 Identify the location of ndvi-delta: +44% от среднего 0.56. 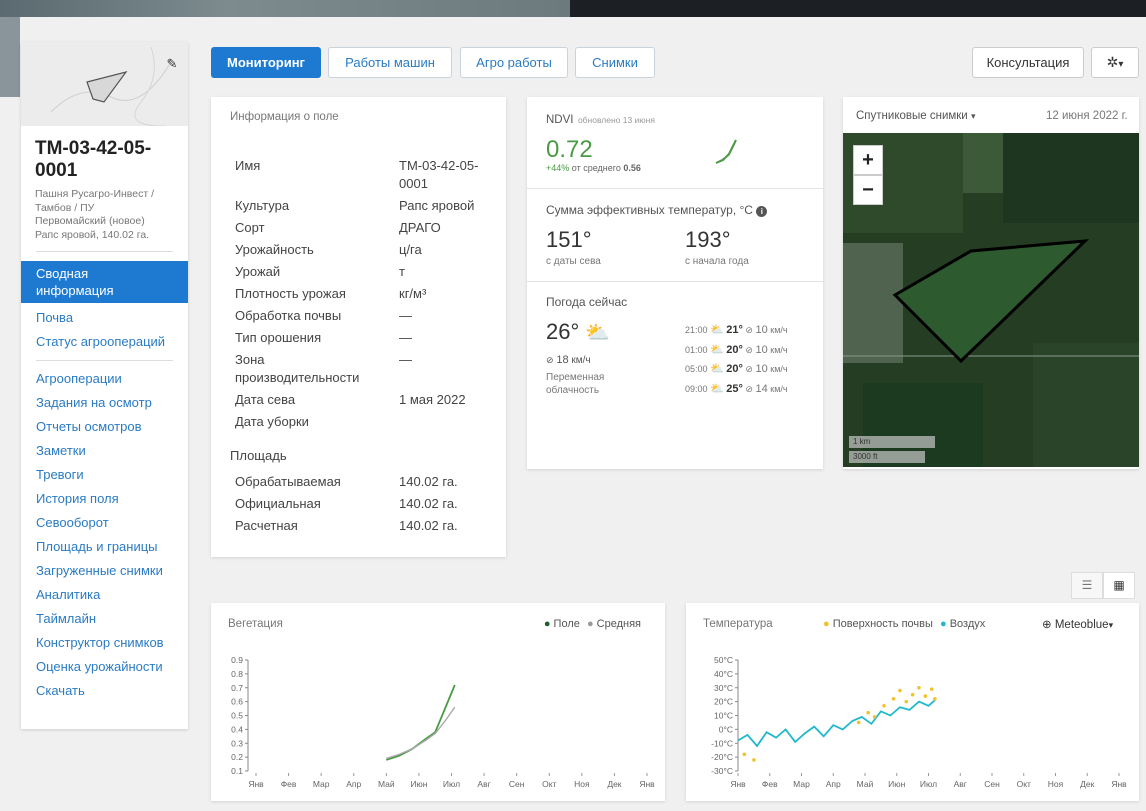
(593, 168).